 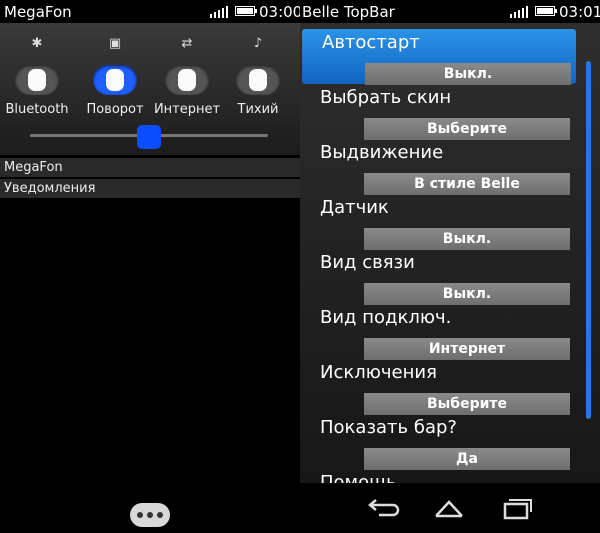 I want to click on silent-music-icon: ♪, so click(x=258, y=43).